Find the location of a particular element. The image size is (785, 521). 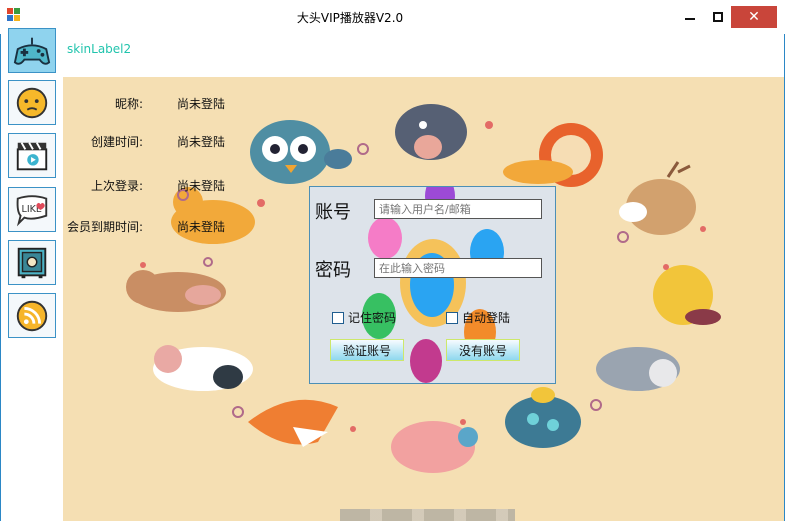

fox-illustration is located at coordinates (293, 423).